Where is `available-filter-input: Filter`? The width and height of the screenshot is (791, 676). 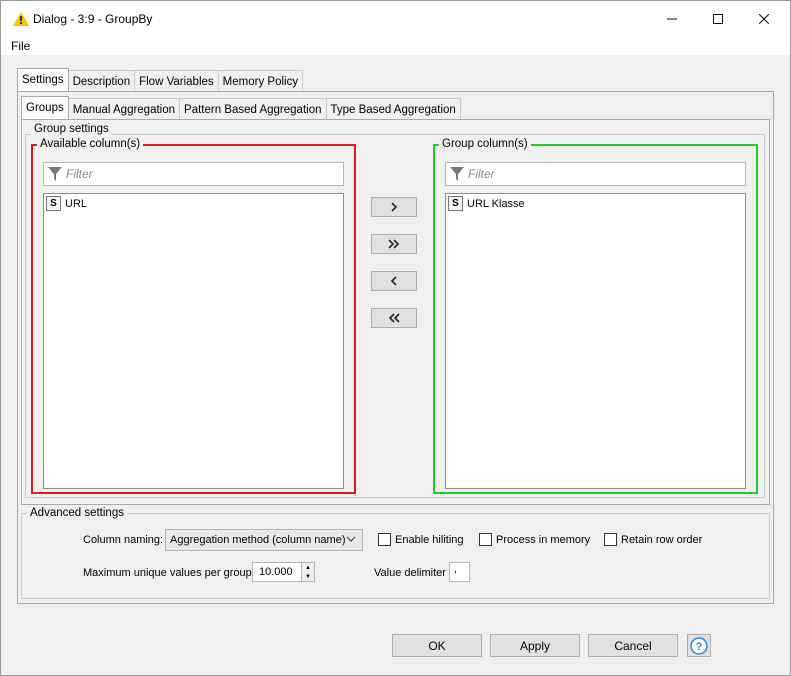
available-filter-input: Filter is located at coordinates (193, 174).